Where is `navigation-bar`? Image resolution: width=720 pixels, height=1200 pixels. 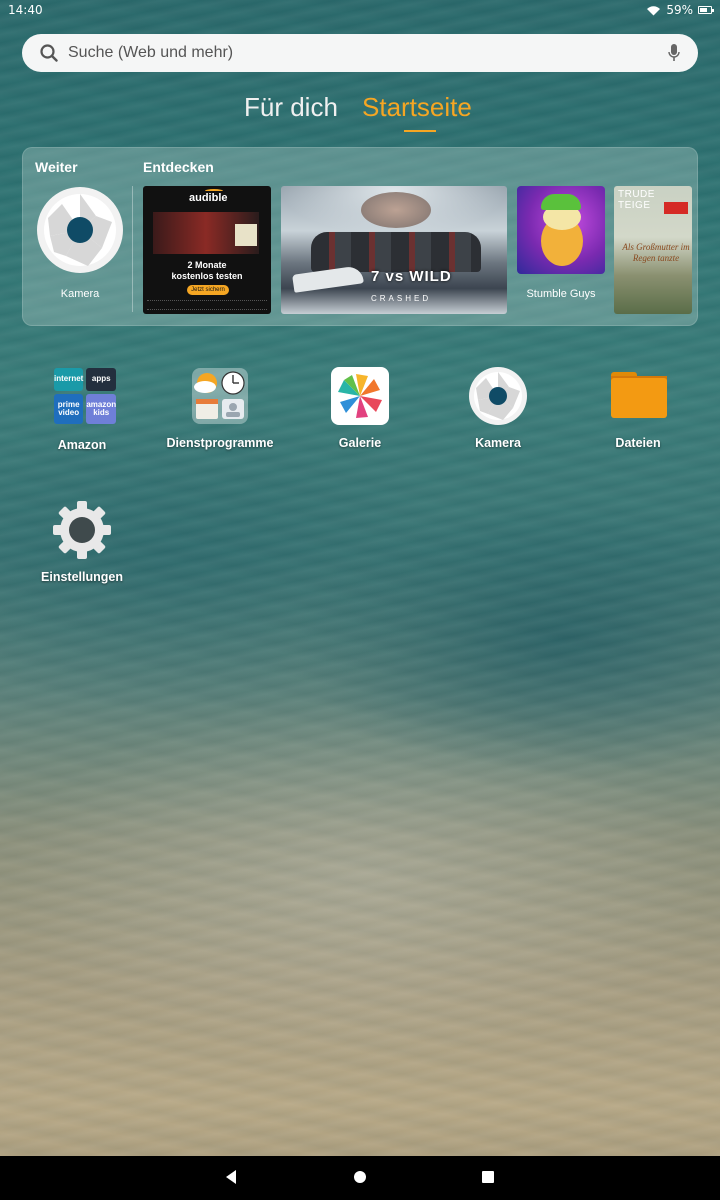
navigation-bar is located at coordinates (360, 1178).